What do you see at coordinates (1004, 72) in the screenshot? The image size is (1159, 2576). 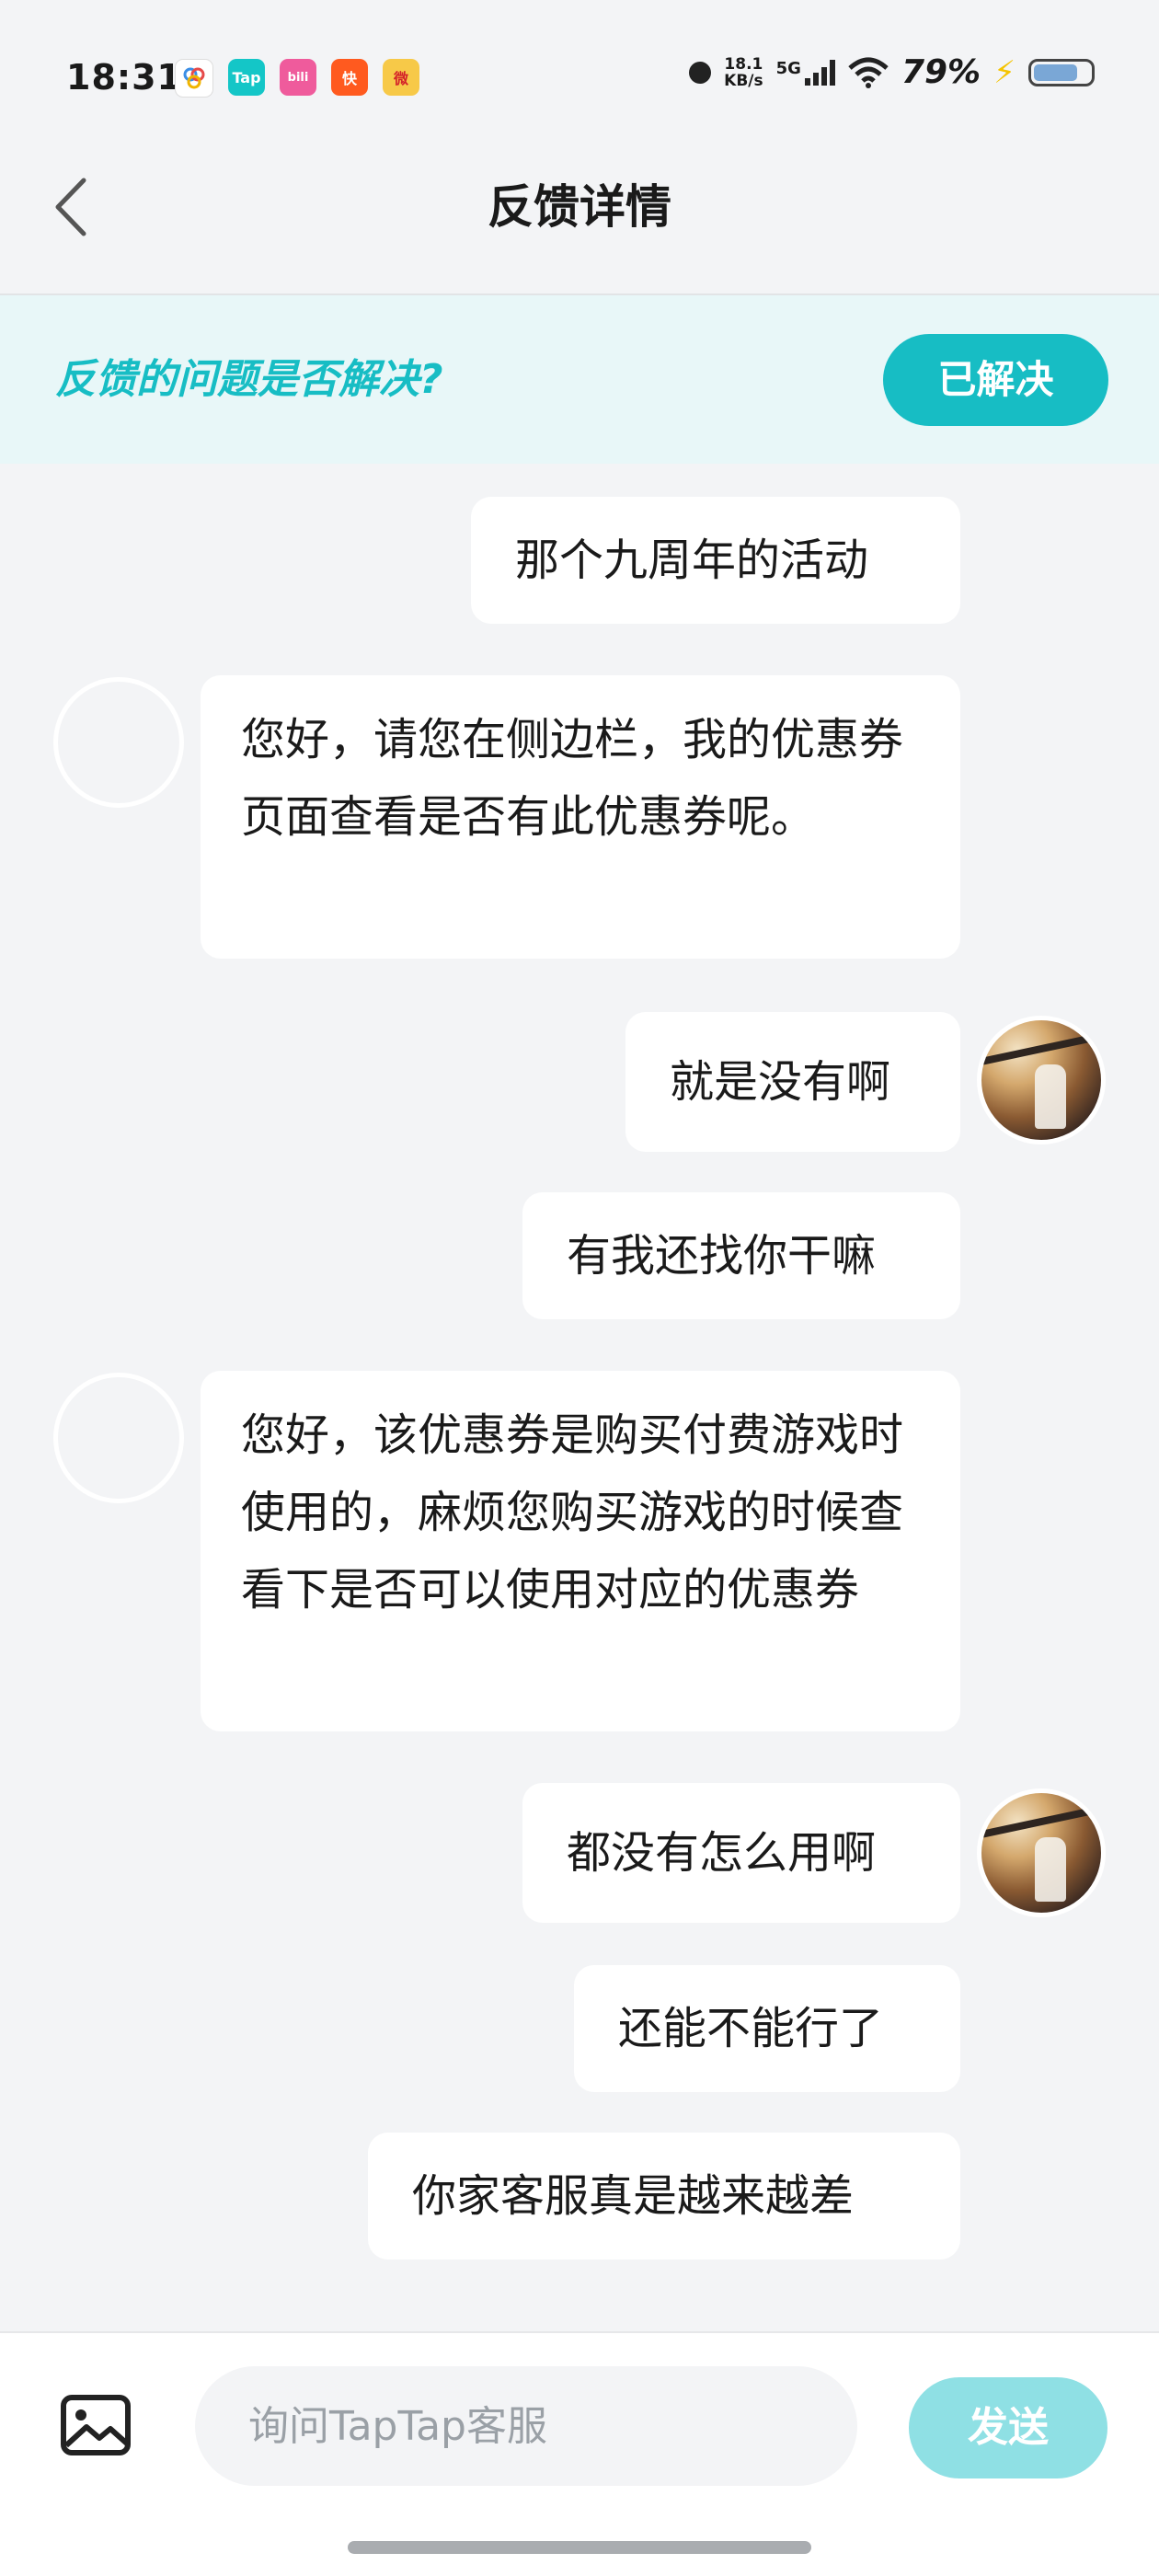 I see `charging-icon: ⚡` at bounding box center [1004, 72].